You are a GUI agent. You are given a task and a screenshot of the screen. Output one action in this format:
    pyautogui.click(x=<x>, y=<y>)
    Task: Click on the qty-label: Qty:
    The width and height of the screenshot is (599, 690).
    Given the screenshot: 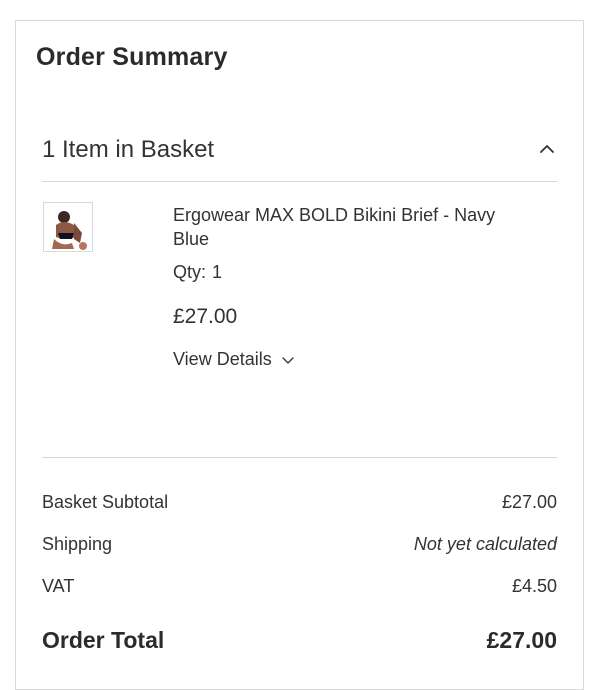 What is the action you would take?
    pyautogui.click(x=190, y=272)
    